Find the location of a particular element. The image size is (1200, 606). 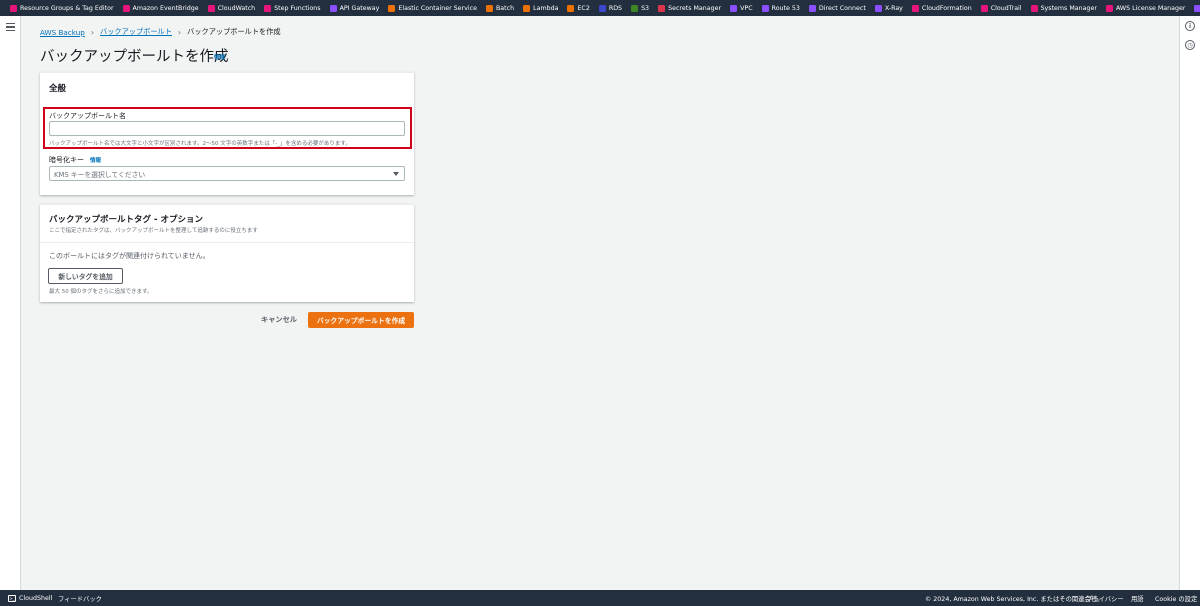

highlight-box is located at coordinates (227, 128).